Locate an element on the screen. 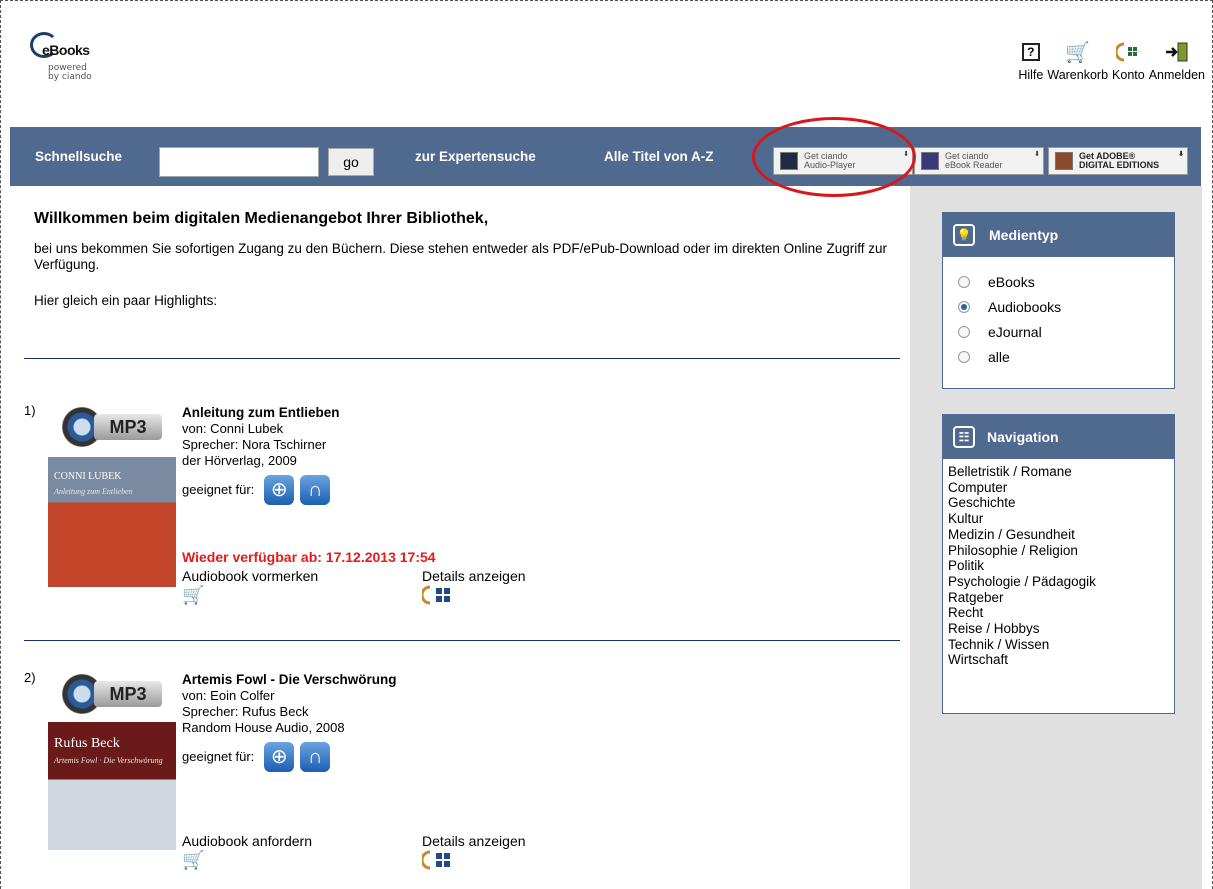  highlights-text: Hier gleich ein paar Highlights: is located at coordinates (126, 300).